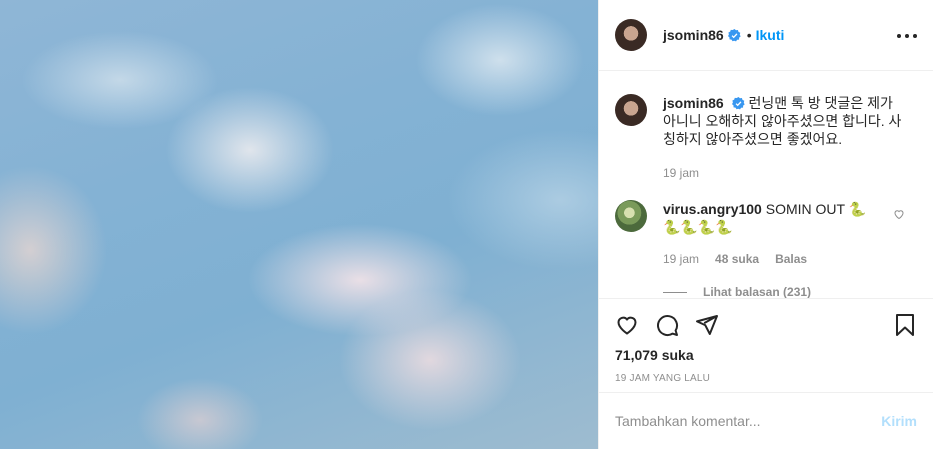 This screenshot has width=933, height=449. What do you see at coordinates (681, 259) in the screenshot?
I see `comment-time: 19 jam` at bounding box center [681, 259].